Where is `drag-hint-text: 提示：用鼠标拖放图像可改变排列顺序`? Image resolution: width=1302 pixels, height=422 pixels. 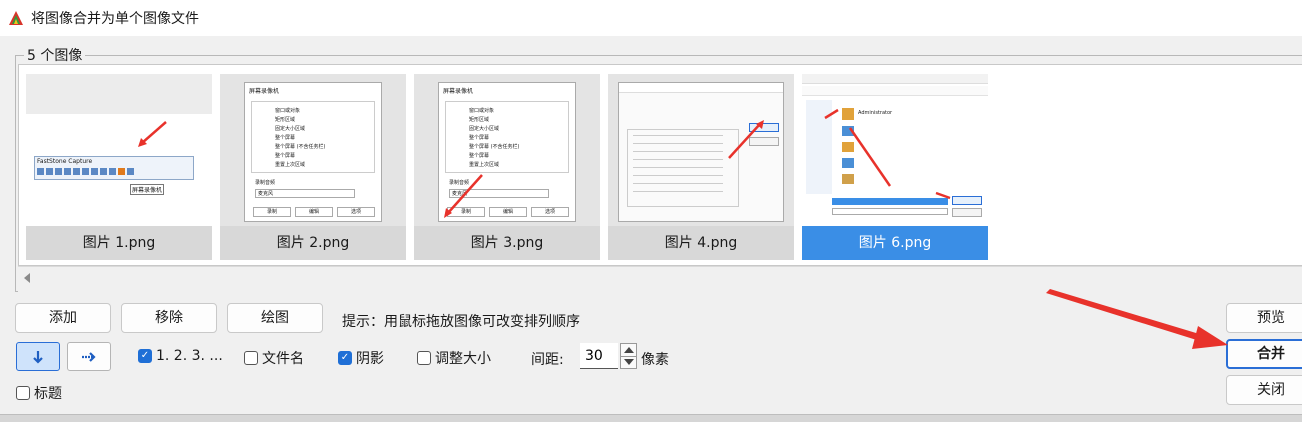
drag-hint-text: 提示：用鼠标拖放图像可改变排列顺序 is located at coordinates (461, 322).